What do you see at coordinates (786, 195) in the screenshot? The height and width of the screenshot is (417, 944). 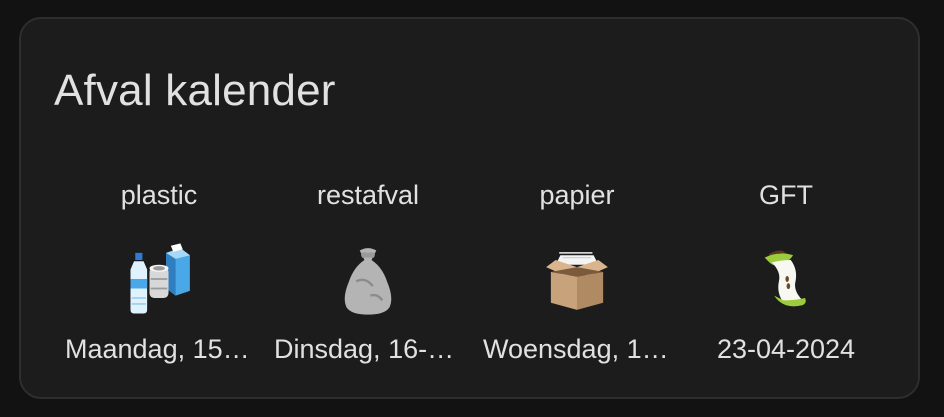 I see `waste-type-label: GFT` at bounding box center [786, 195].